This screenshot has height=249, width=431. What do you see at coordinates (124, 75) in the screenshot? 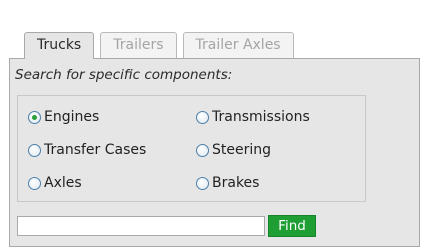
I see `search-instructions: Search for specific components:` at bounding box center [124, 75].